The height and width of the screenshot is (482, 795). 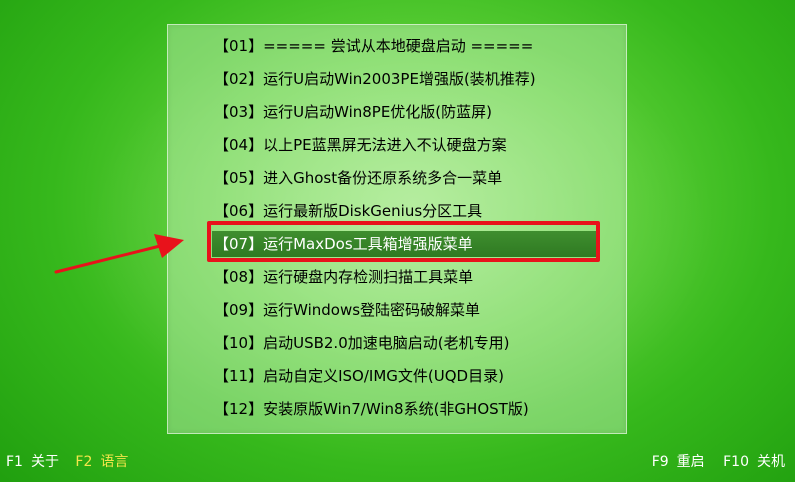 What do you see at coordinates (375, 79) in the screenshot?
I see `menu-item-02: 【02】运行U启动Win2003PE增强版(装机推荐)` at bounding box center [375, 79].